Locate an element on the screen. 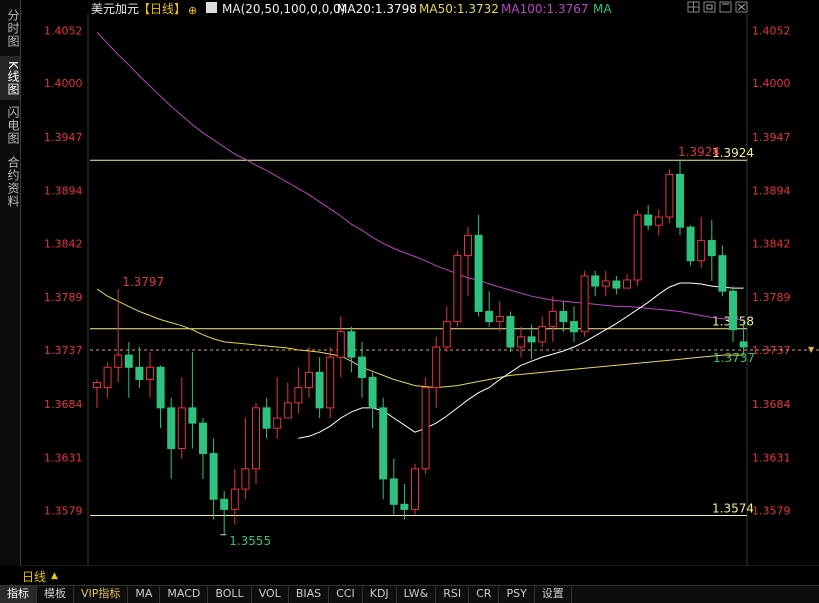 Image resolution: width=819 pixels, height=603 pixels. ma20-value: MA20:1.3798 is located at coordinates (377, 9).